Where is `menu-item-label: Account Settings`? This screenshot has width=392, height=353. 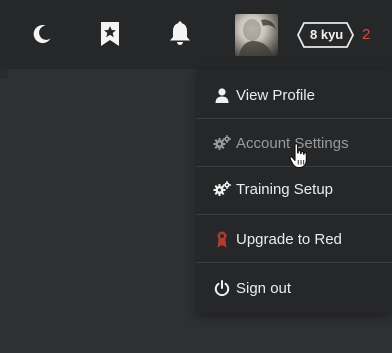
menu-item-label: Account Settings is located at coordinates (292, 143).